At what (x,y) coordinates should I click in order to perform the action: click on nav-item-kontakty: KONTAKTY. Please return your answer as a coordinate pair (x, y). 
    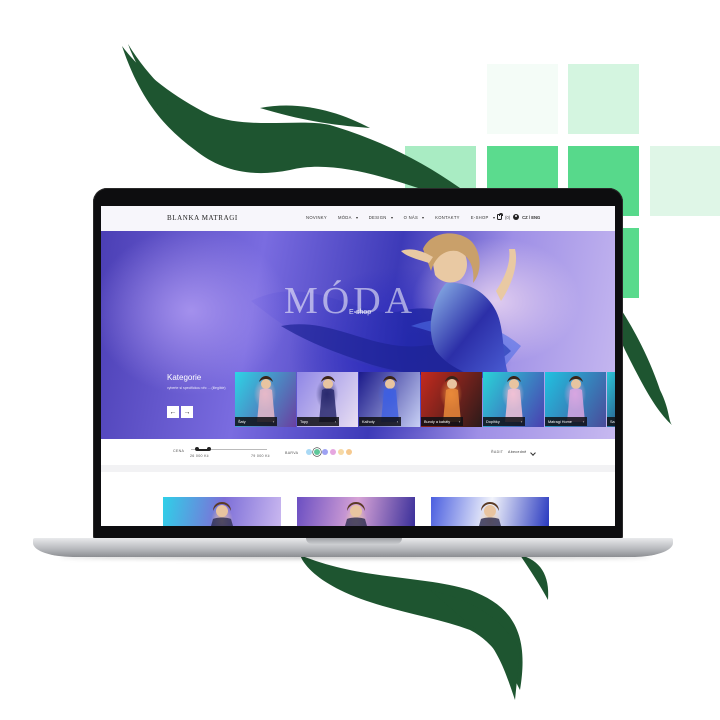
    Looking at the image, I should click on (447, 217).